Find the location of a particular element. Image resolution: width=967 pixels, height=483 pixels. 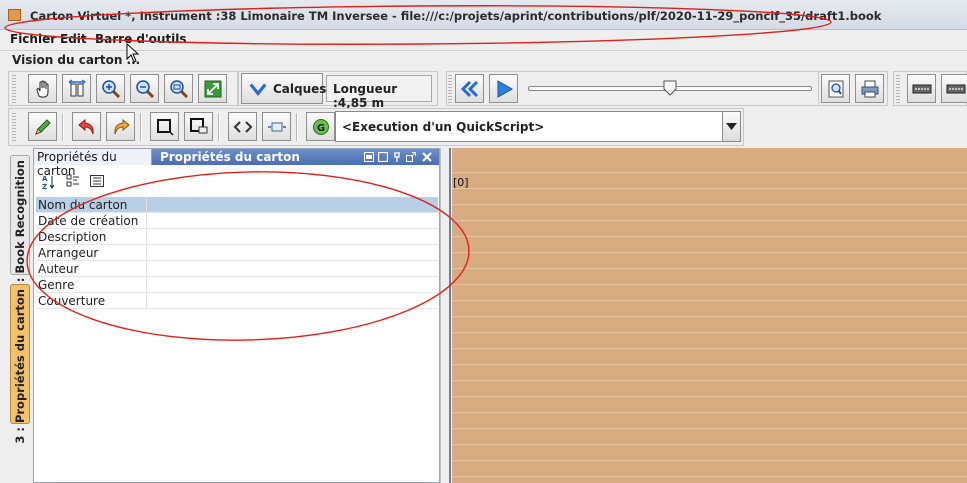

sort-alpha-icon: AZ is located at coordinates (49, 182).